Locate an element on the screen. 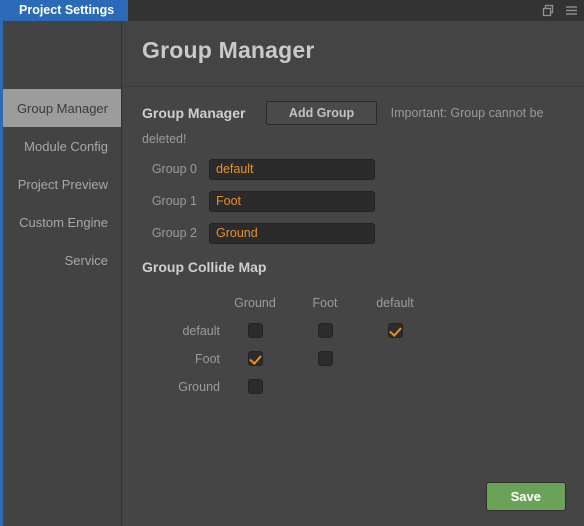 Image resolution: width=584 pixels, height=526 pixels. collide-map-row-header: Foot is located at coordinates (207, 359).